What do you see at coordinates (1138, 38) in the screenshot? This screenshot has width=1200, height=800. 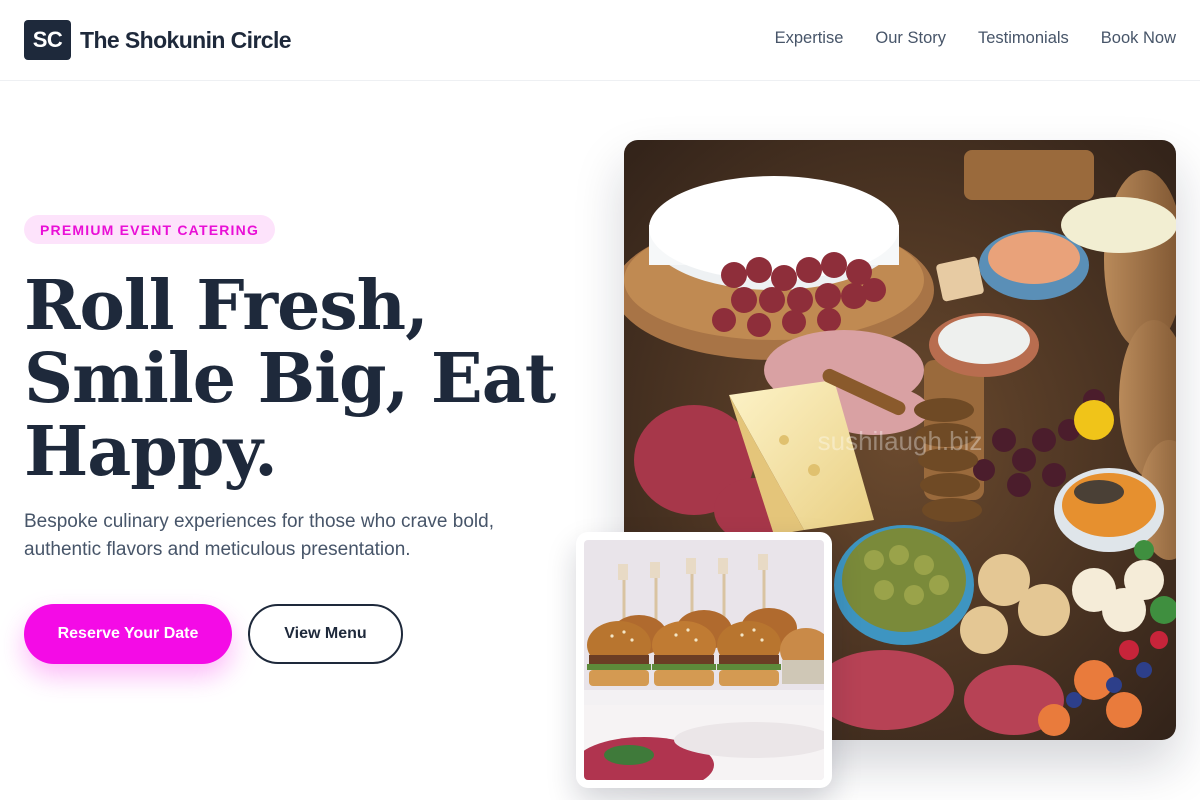 I see `nav-link-book-now: Book Now` at bounding box center [1138, 38].